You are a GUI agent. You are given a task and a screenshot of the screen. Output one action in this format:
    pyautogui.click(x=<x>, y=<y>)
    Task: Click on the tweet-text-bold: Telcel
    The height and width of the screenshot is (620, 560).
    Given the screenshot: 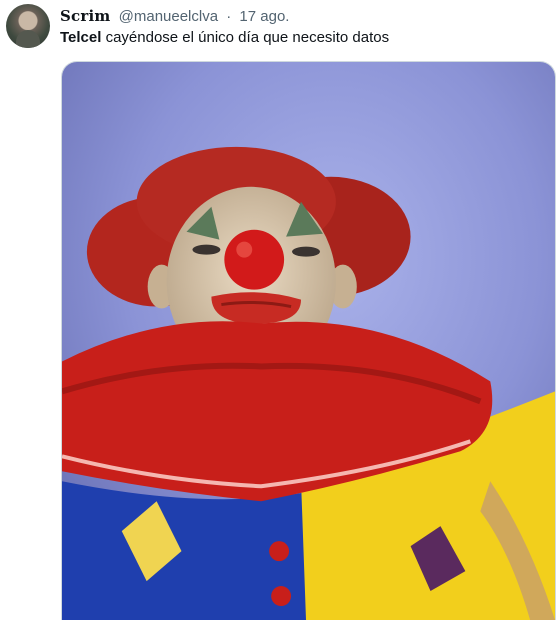 What is the action you would take?
    pyautogui.click(x=81, y=37)
    